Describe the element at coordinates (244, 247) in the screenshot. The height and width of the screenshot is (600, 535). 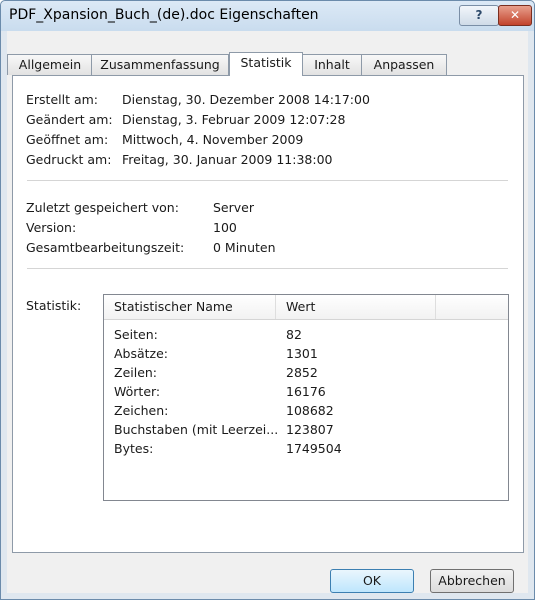
I see `edit-time-value: 0 Minuten` at that location.